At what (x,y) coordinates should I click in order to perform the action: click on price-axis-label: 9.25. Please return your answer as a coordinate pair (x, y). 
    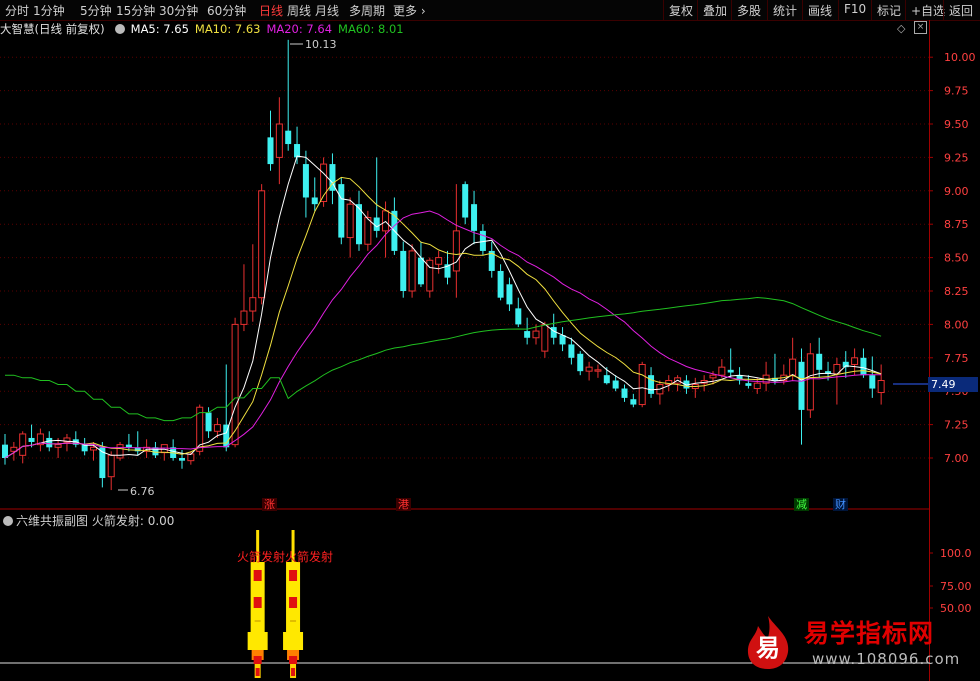
    Looking at the image, I should click on (956, 157).